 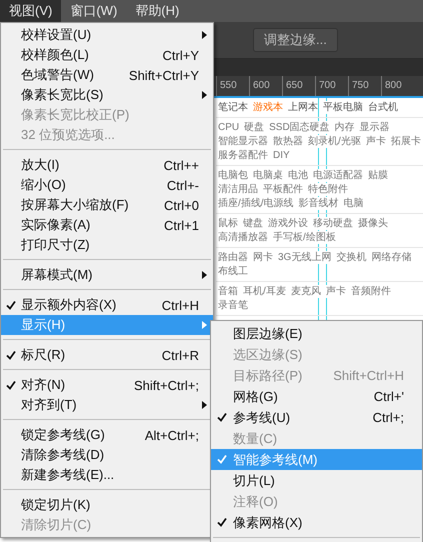 What do you see at coordinates (373, 223) in the screenshot?
I see `category-link: 摄像头` at bounding box center [373, 223].